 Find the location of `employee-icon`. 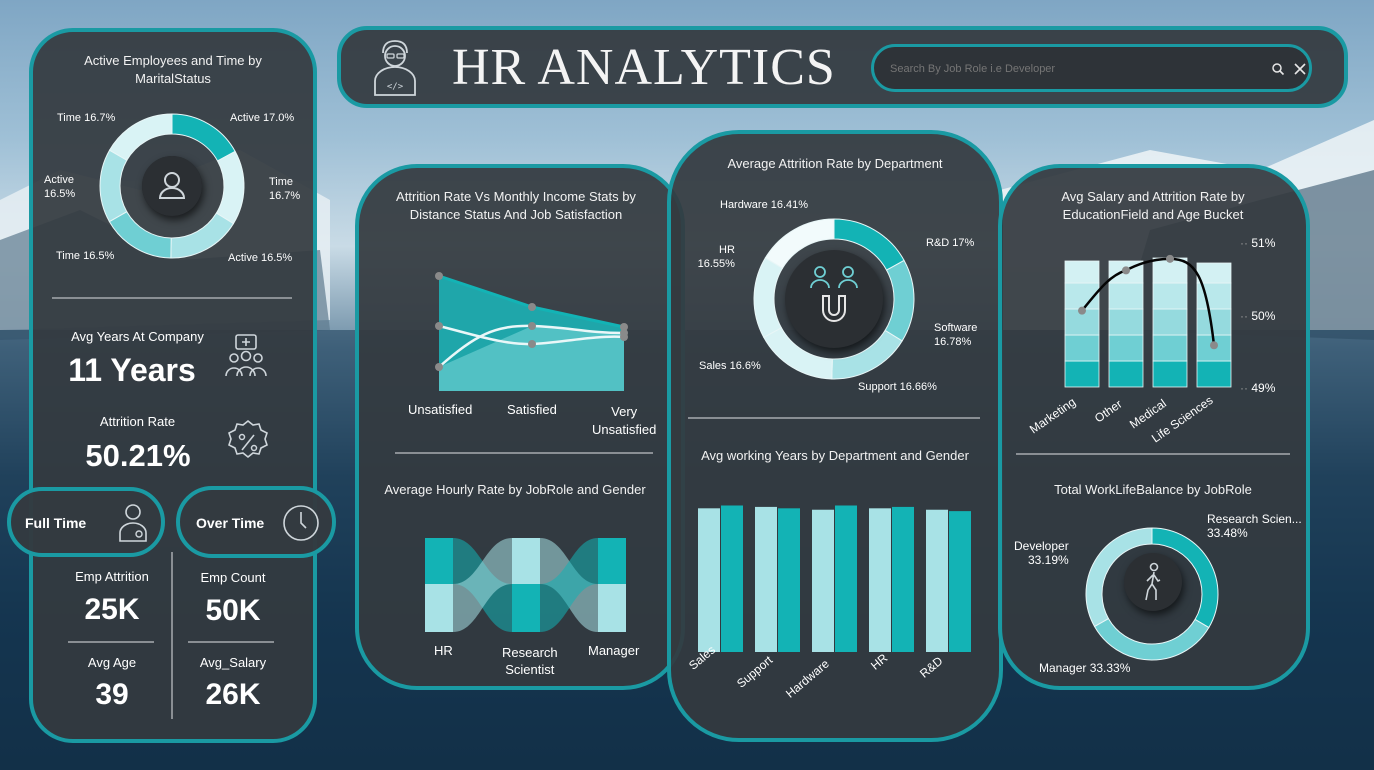

employee-icon is located at coordinates (133, 523).